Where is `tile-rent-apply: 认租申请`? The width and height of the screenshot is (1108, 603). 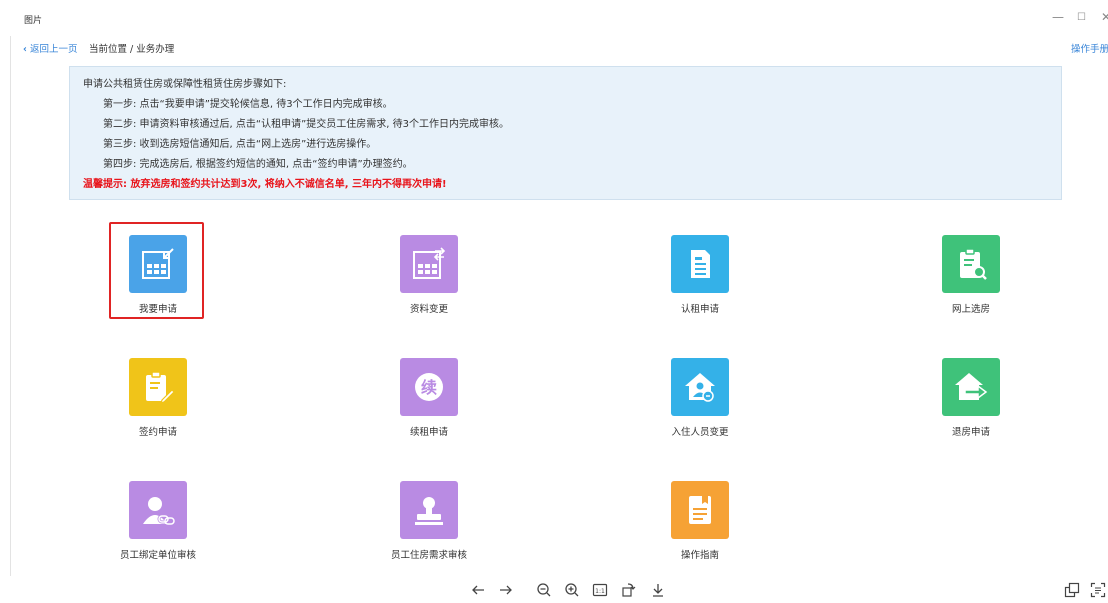
tile-rent-apply: 认租申请 is located at coordinates (700, 275).